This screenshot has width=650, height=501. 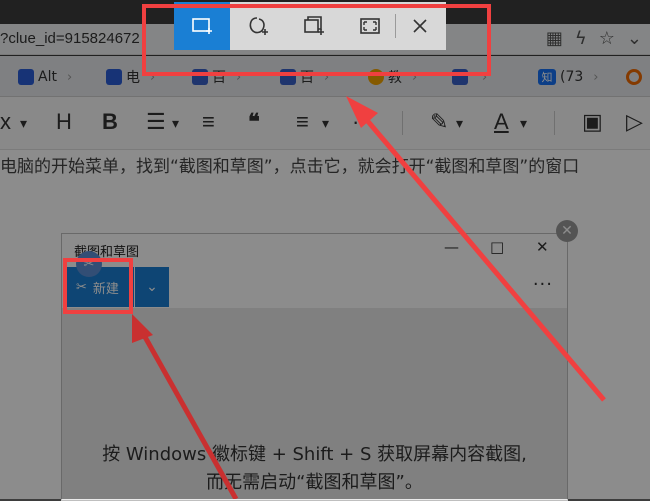 What do you see at coordinates (362, 112) in the screenshot?
I see `annotation-arrowhead-top` at bounding box center [362, 112].